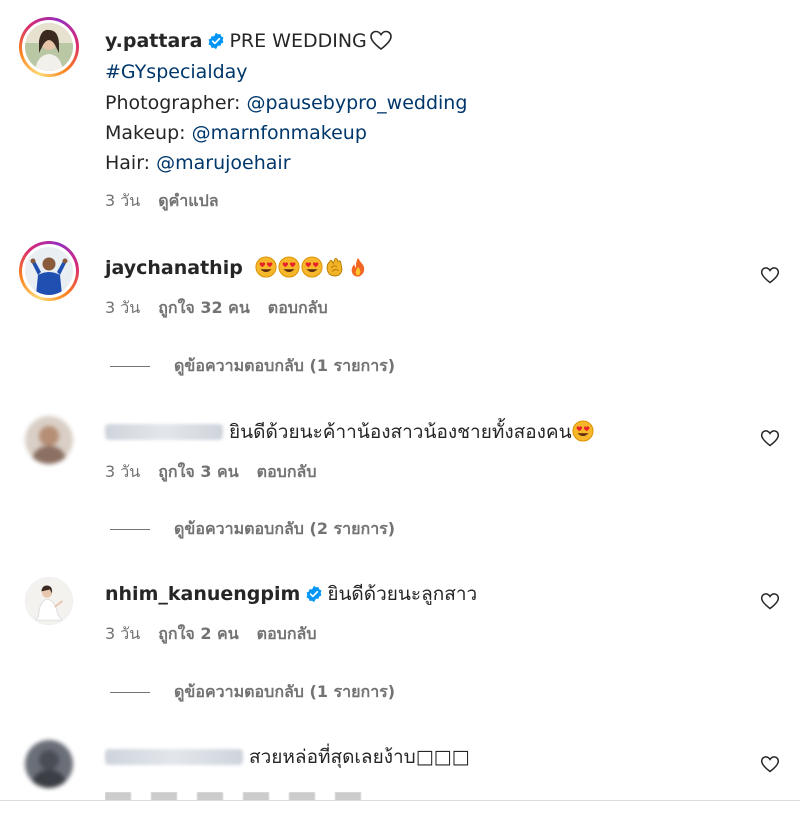  Describe the element at coordinates (285, 528) in the screenshot. I see `view-replies-label: ดูข้อความตอบกลับ (2 รายการ)` at that location.